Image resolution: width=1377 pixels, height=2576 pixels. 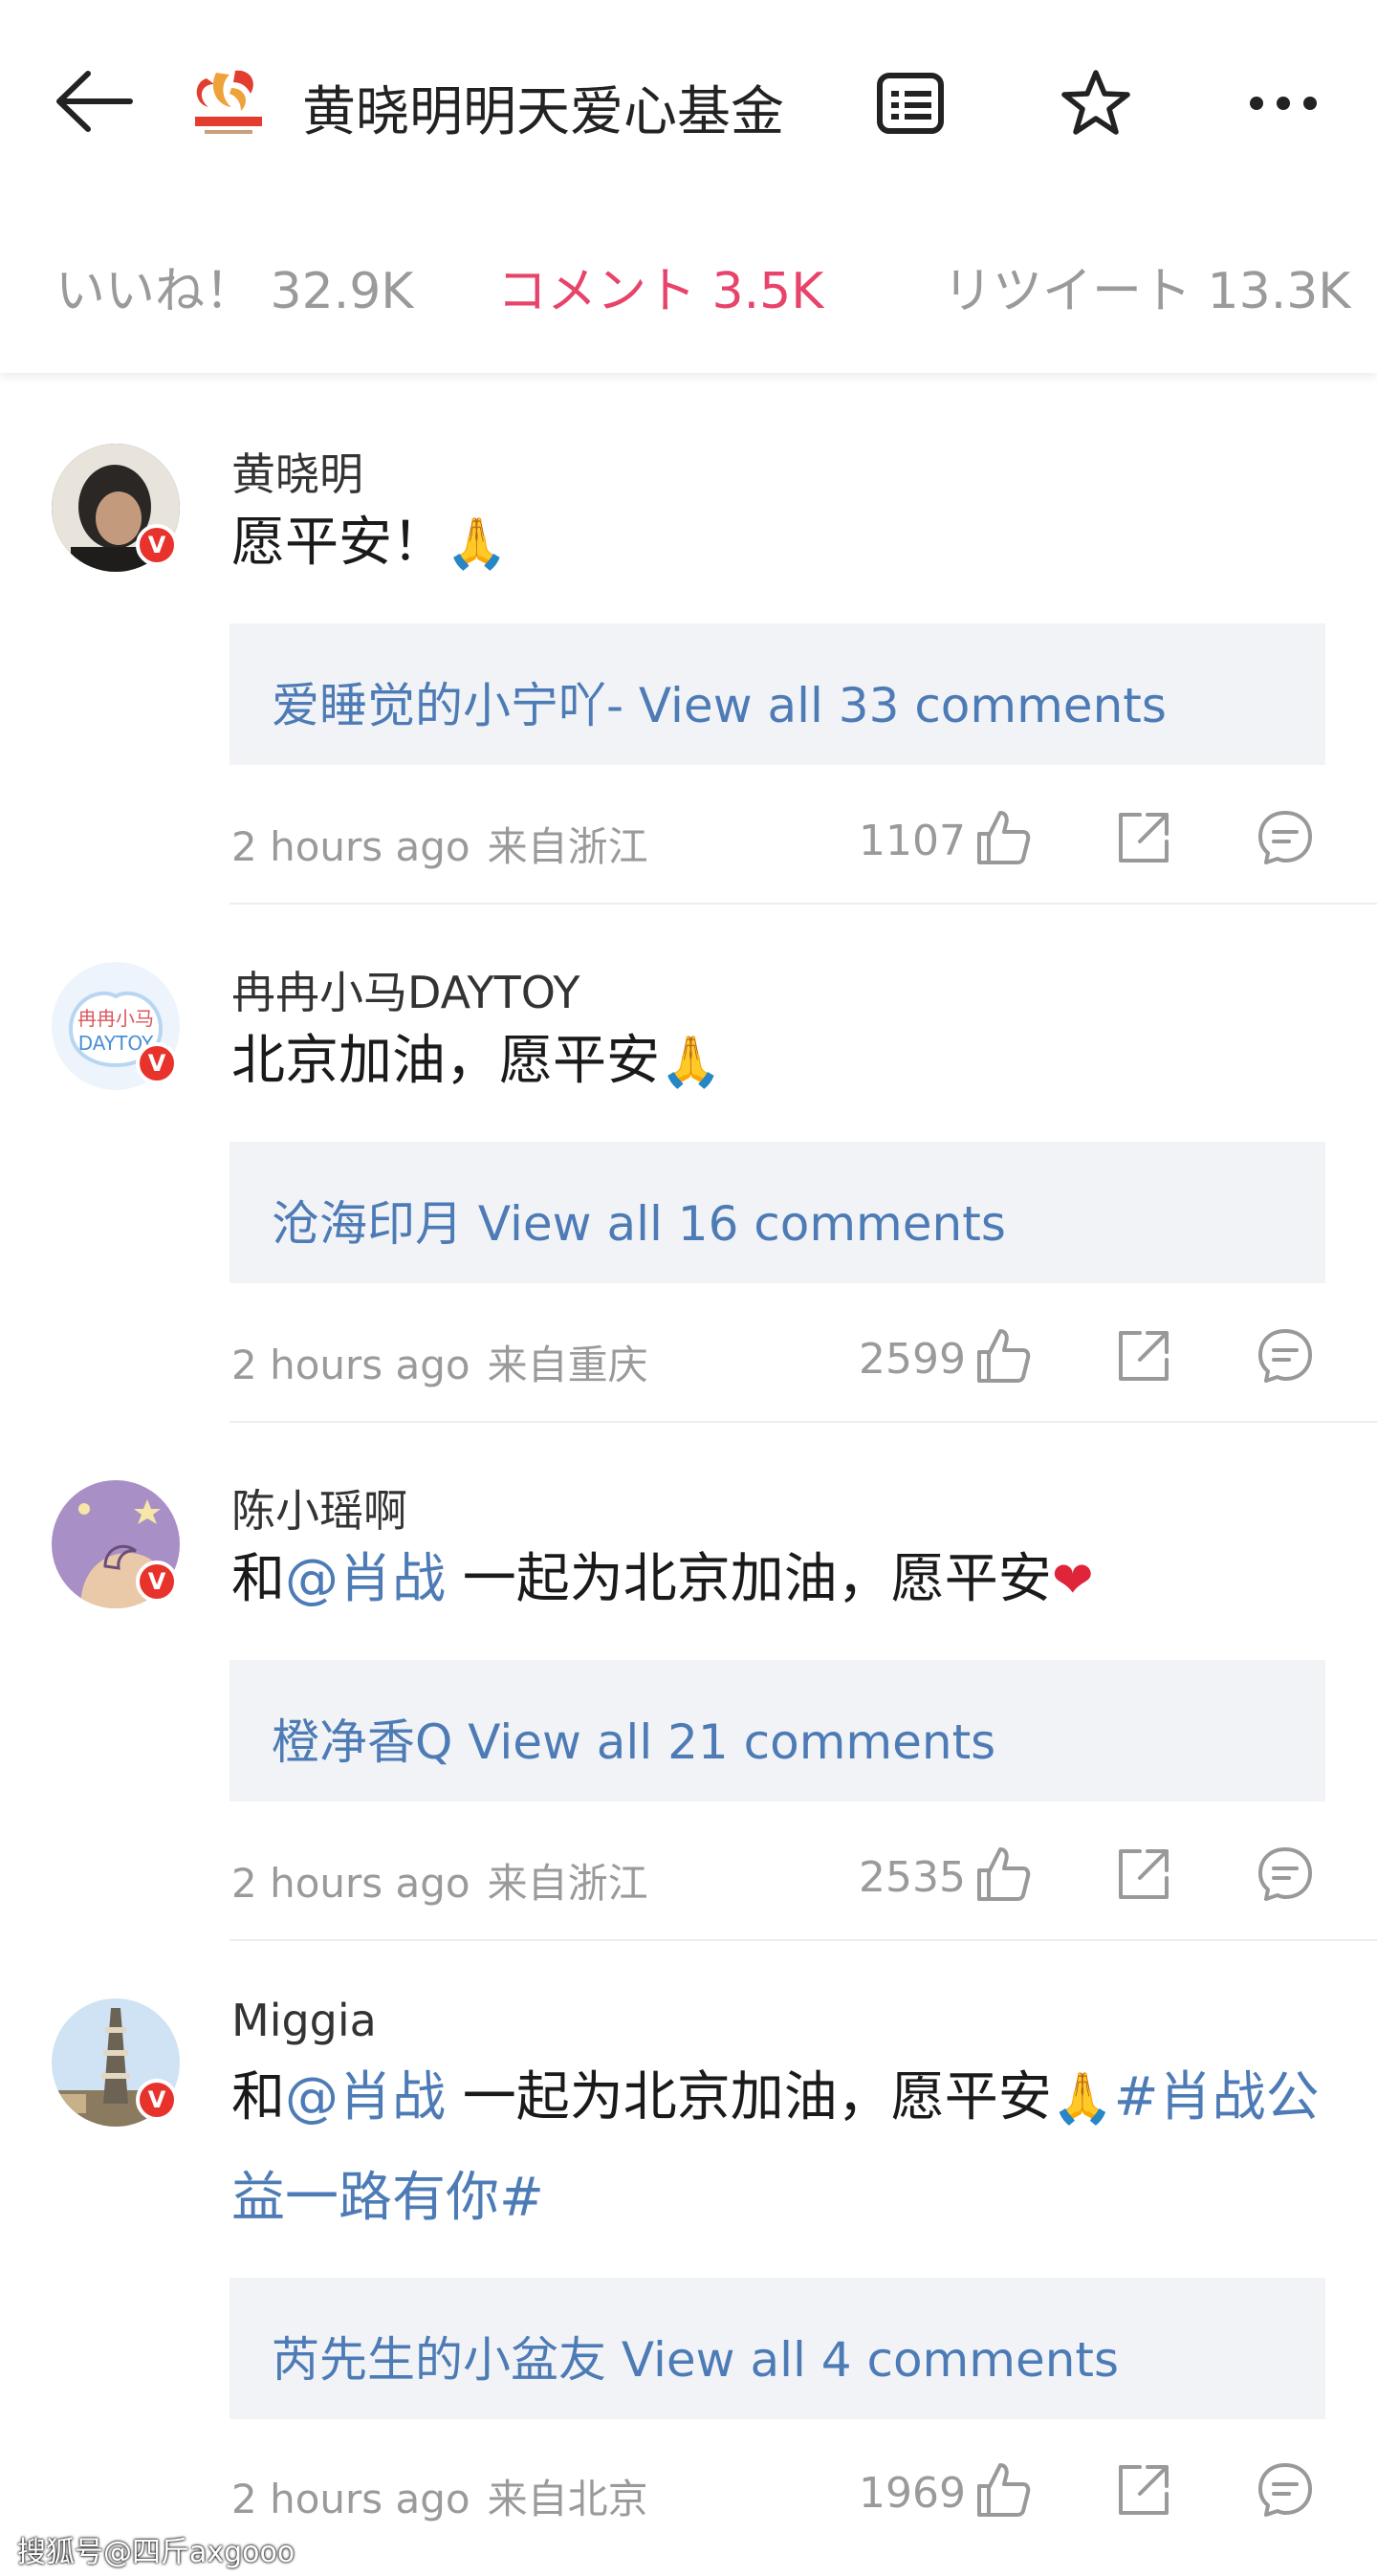 I want to click on heart-emoji: ❤, so click(x=1073, y=1580).